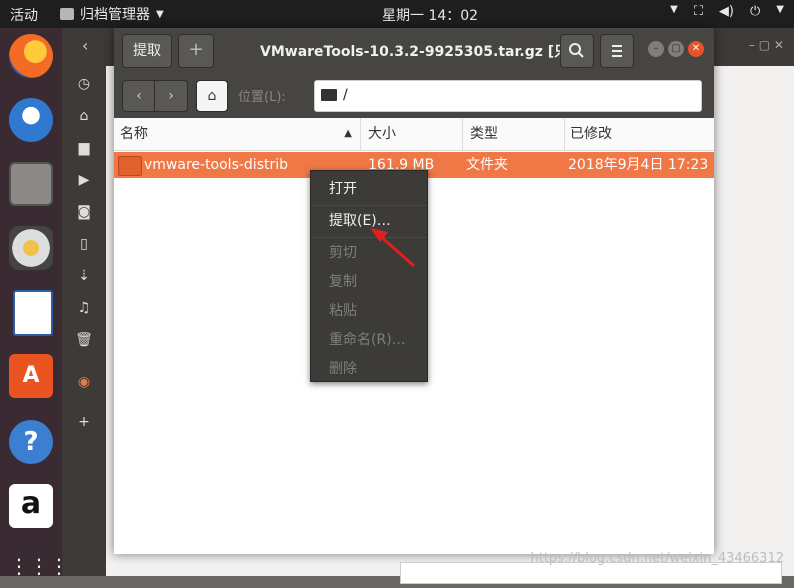  Describe the element at coordinates (31, 120) in the screenshot. I see `thunderbird-icon` at that location.